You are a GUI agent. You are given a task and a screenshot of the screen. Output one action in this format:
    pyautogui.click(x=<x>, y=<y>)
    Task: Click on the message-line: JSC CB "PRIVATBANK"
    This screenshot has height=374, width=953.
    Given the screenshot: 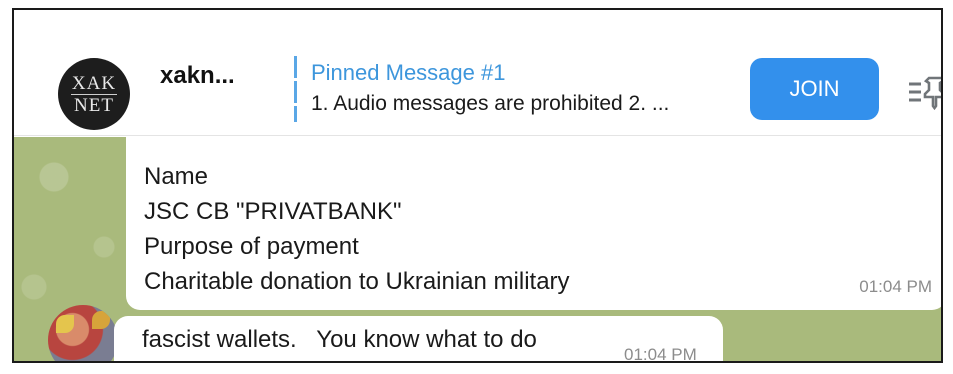 What is the action you would take?
    pyautogui.click(x=273, y=211)
    